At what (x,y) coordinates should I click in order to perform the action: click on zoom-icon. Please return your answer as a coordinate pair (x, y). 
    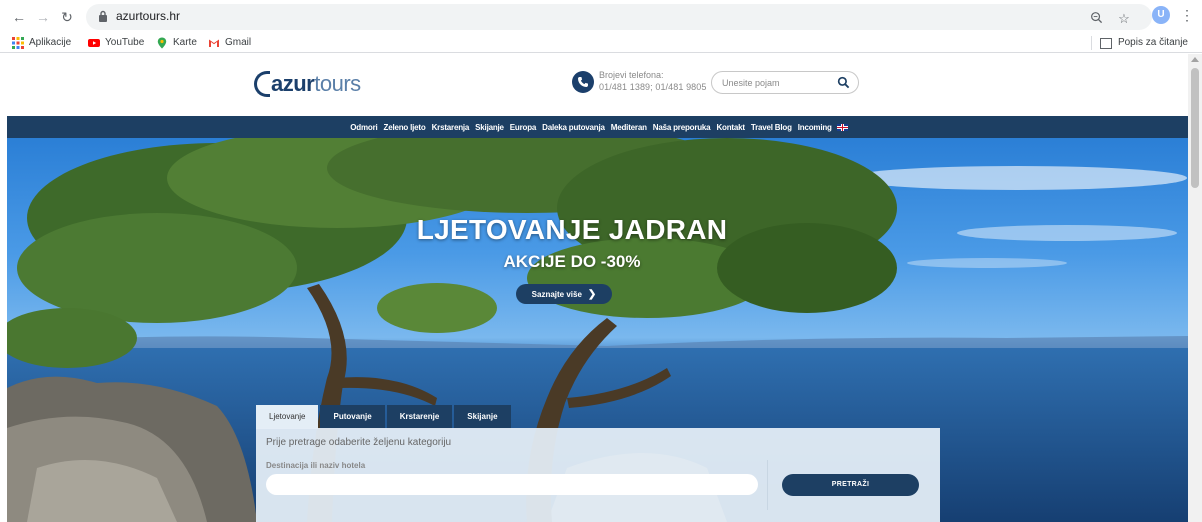
    Looking at the image, I should click on (1096, 19).